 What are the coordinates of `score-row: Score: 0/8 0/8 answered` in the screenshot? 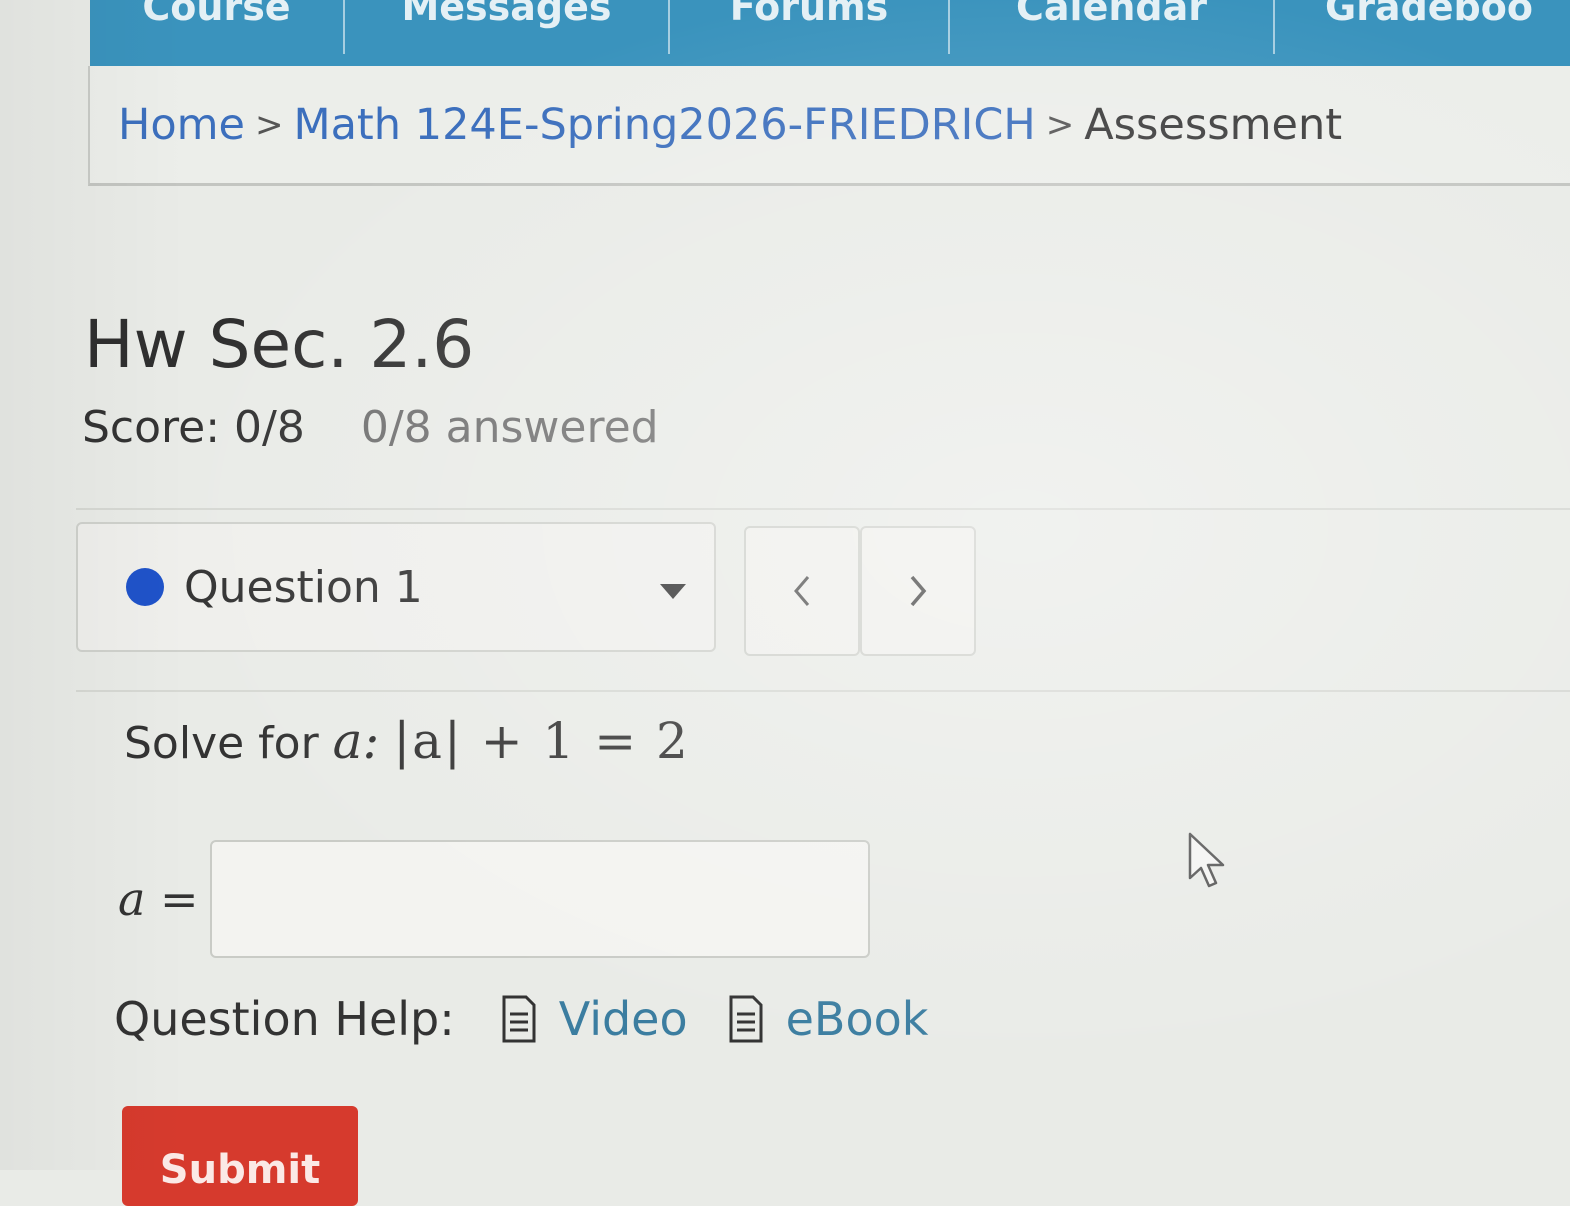 It's located at (370, 427).